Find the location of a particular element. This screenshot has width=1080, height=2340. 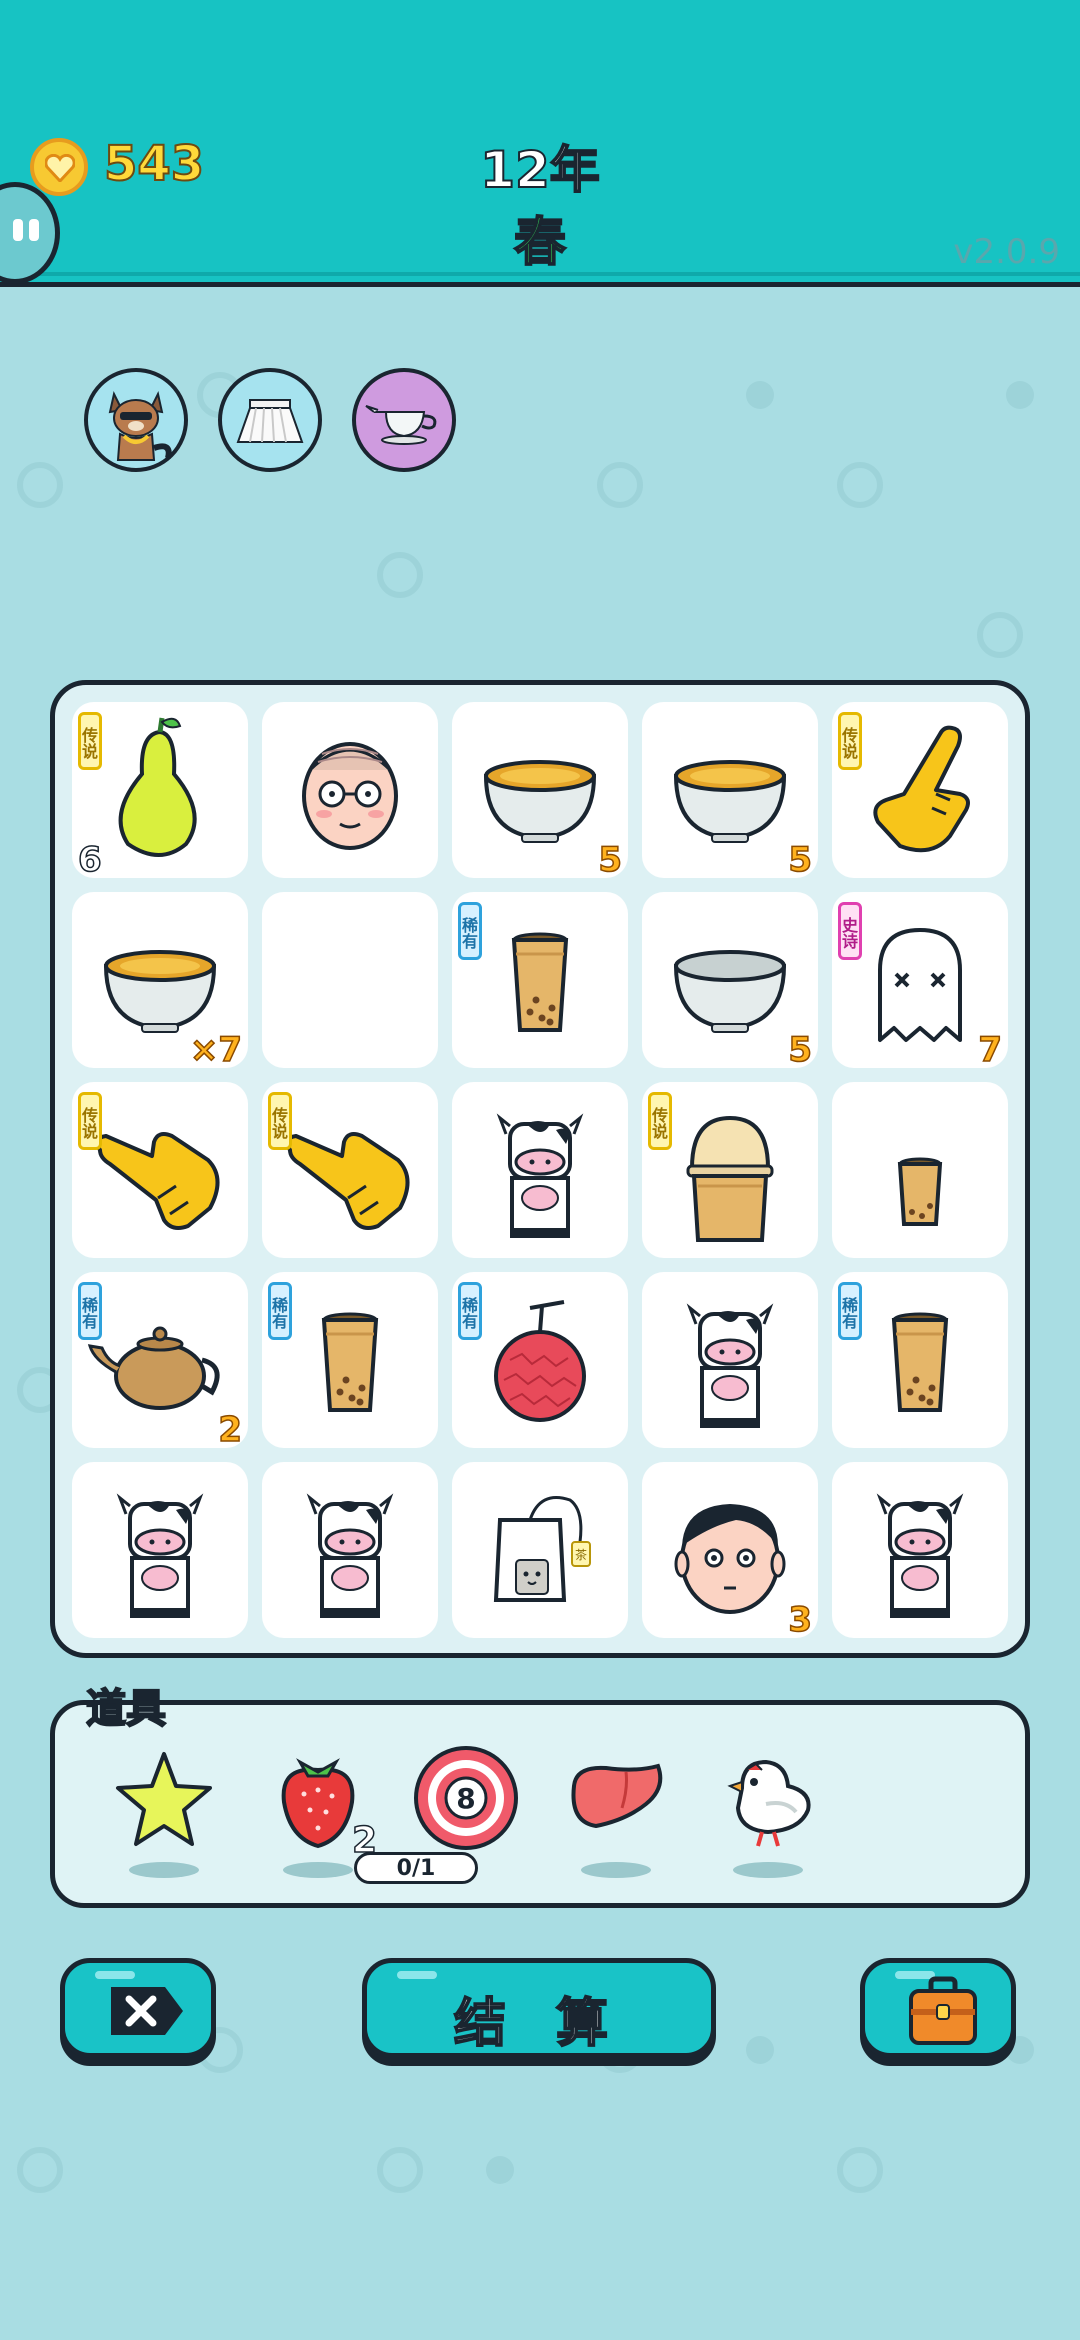

items-title: 道具 is located at coordinates (126, 1709).